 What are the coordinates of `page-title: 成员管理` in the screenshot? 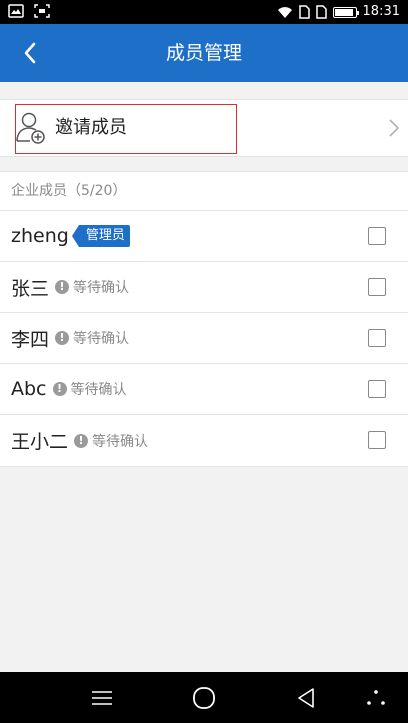 It's located at (203, 53).